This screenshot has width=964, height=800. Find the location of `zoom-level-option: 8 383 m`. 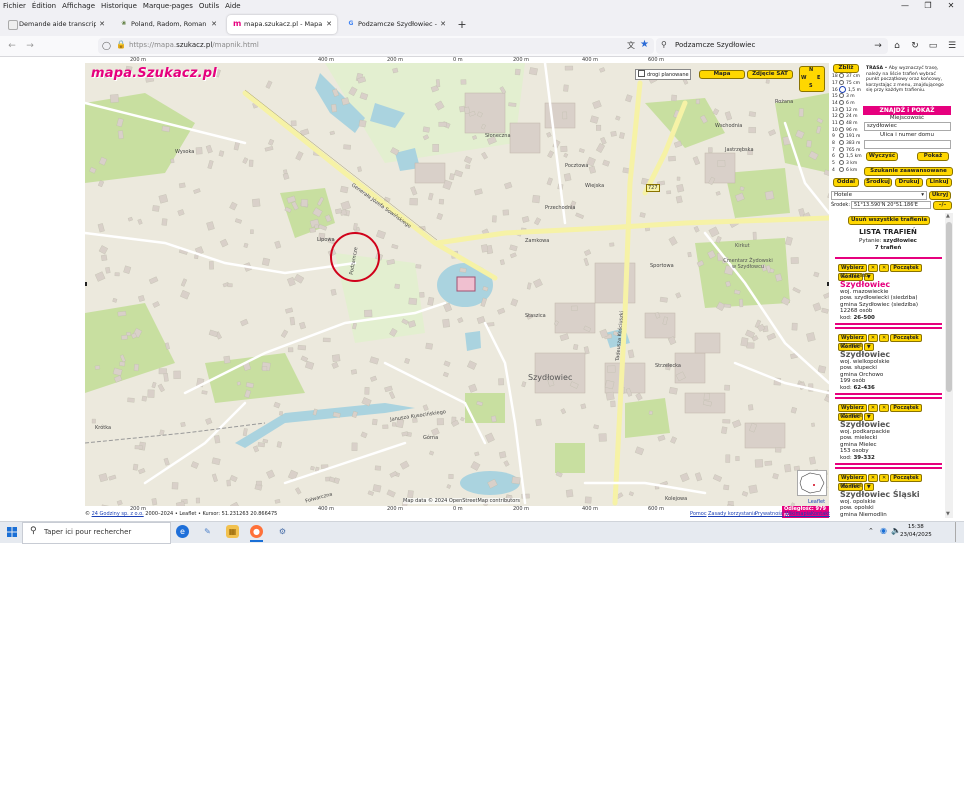

zoom-level-option: 8 383 m is located at coordinates (847, 143).